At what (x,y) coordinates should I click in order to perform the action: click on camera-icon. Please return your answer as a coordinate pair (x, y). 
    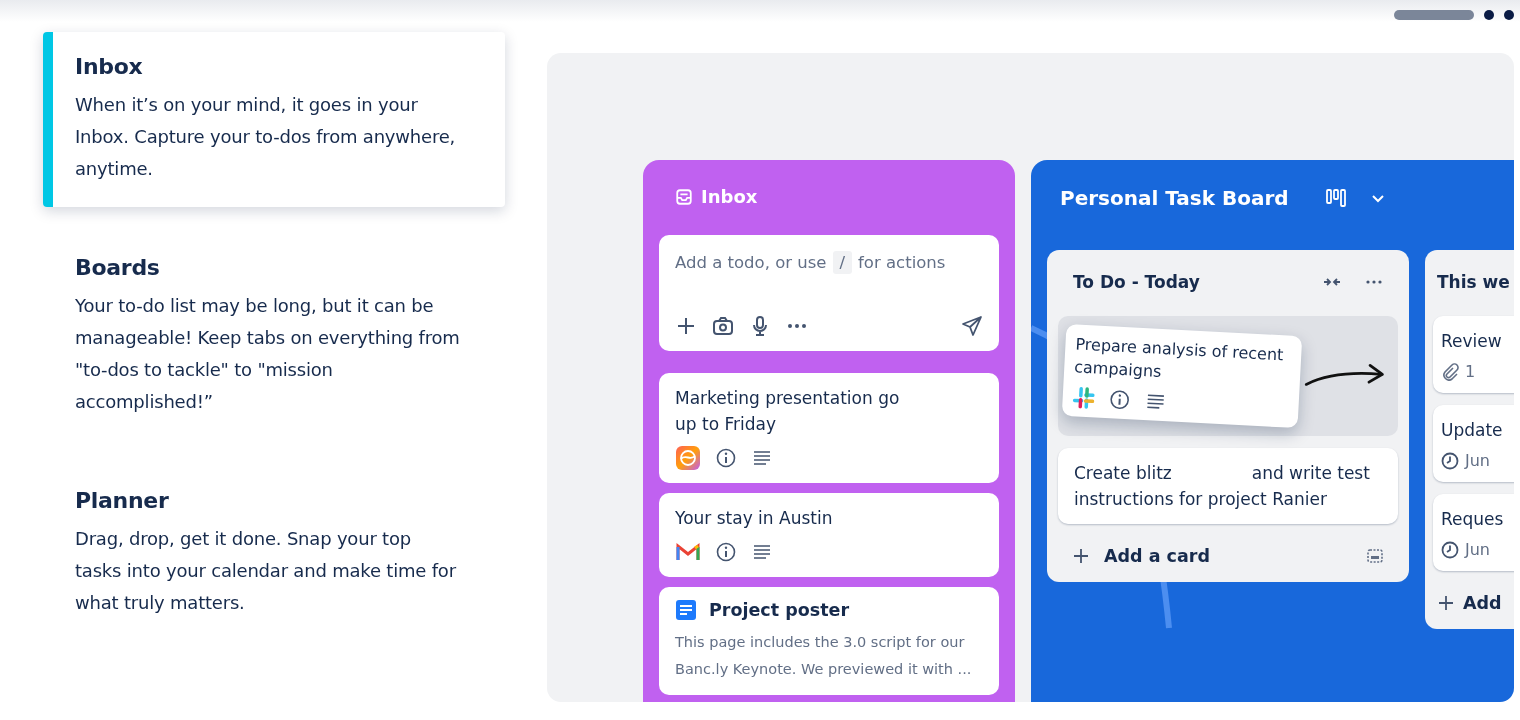
    Looking at the image, I should click on (723, 326).